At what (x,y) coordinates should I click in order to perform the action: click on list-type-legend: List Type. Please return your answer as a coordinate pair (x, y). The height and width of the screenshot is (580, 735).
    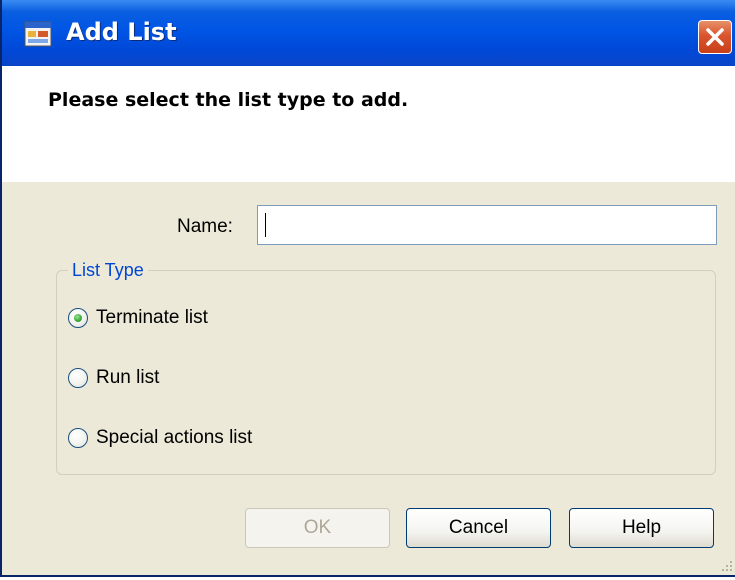
    Looking at the image, I should click on (108, 270).